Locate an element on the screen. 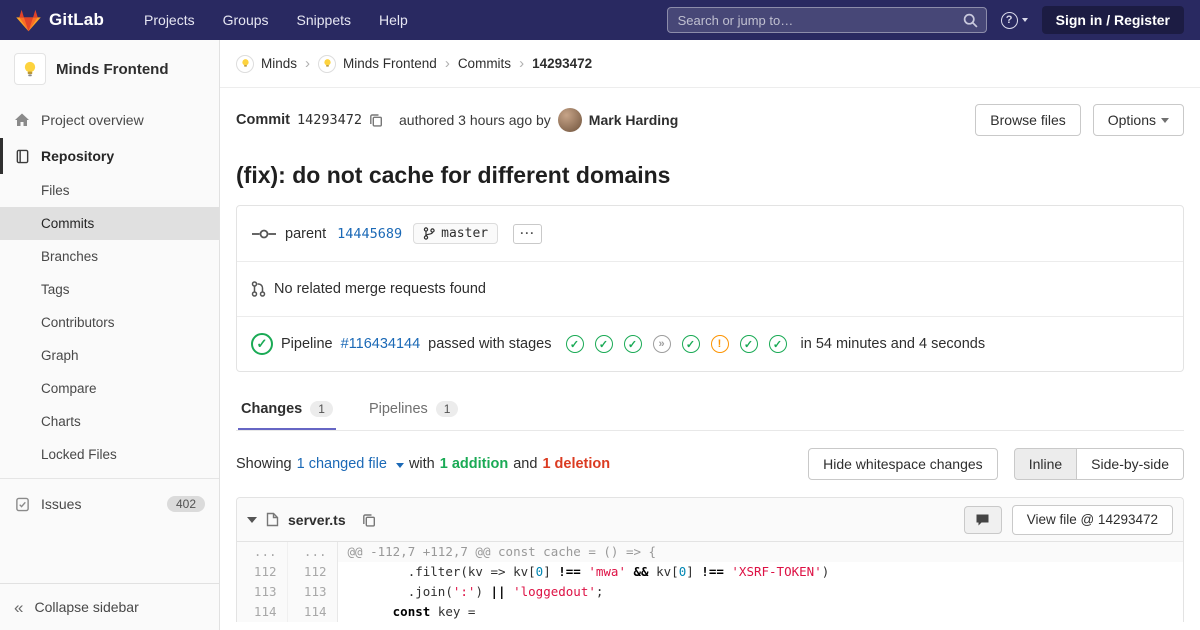  copy-file-path-button is located at coordinates (369, 520).